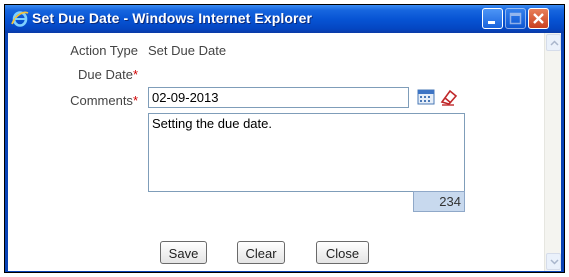 Image resolution: width=569 pixels, height=277 pixels. Describe the element at coordinates (187, 50) in the screenshot. I see `action-type-value: Set Due Date` at that location.